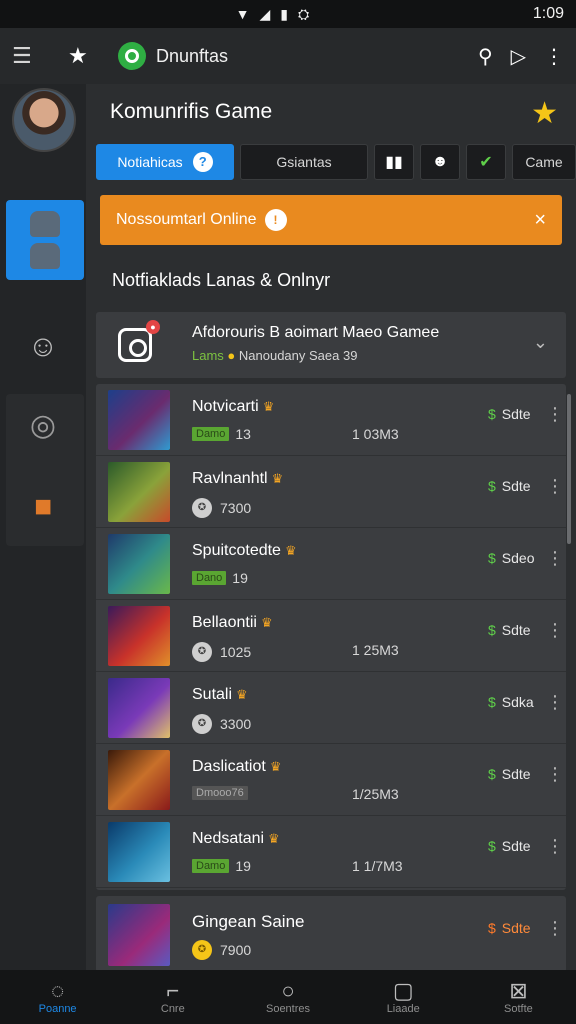 The width and height of the screenshot is (576, 1024). I want to click on game-name-text: Spuitcotedte, so click(236, 550).